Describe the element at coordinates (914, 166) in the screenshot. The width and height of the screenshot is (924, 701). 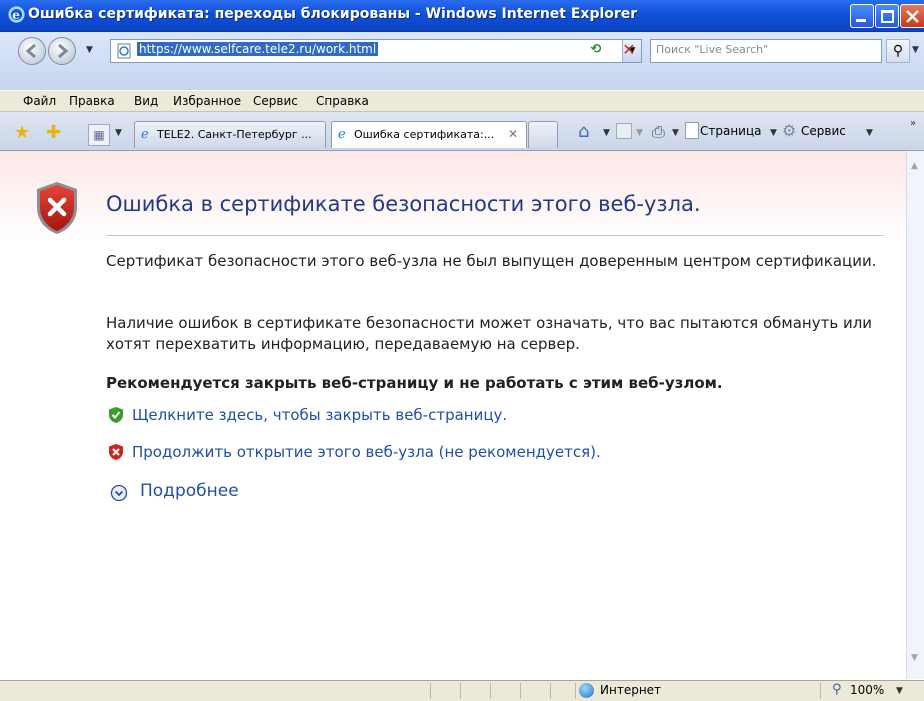
I see `scroll-up-icon: ▲` at that location.